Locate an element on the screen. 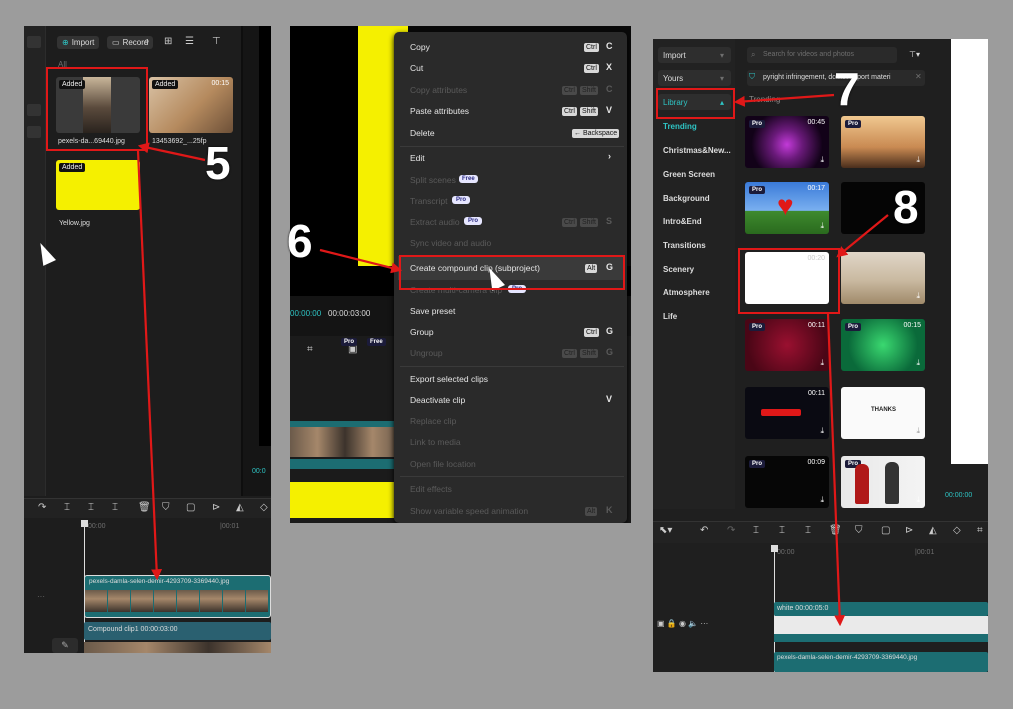  library-item: THANKS ⤓ is located at coordinates (883, 413).